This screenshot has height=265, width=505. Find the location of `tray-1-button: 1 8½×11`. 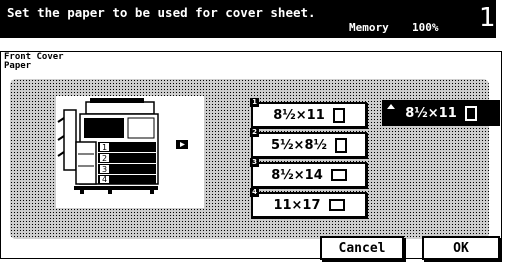

tray-1-button: 1 8½×11 is located at coordinates (308, 113).